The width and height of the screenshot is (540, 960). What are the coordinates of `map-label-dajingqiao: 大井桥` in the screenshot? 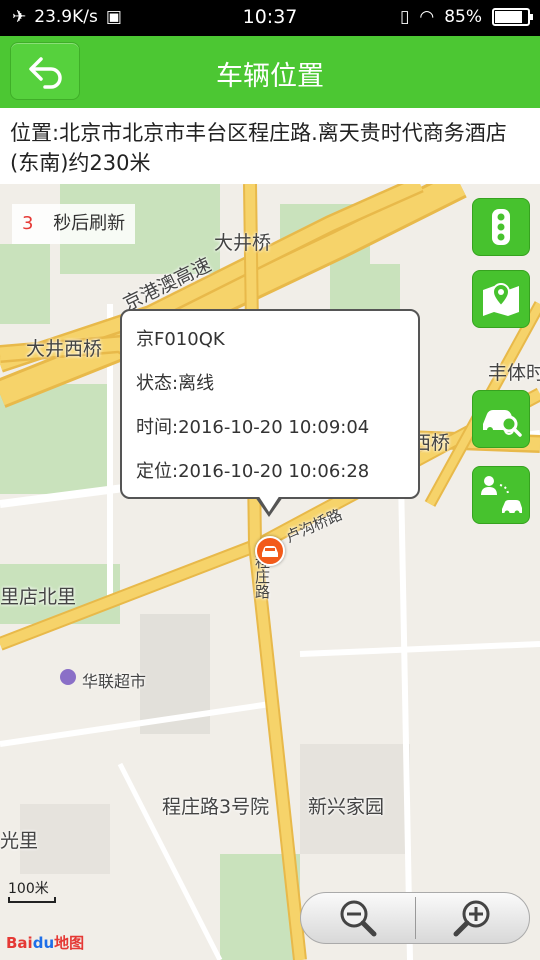 It's located at (243, 243).